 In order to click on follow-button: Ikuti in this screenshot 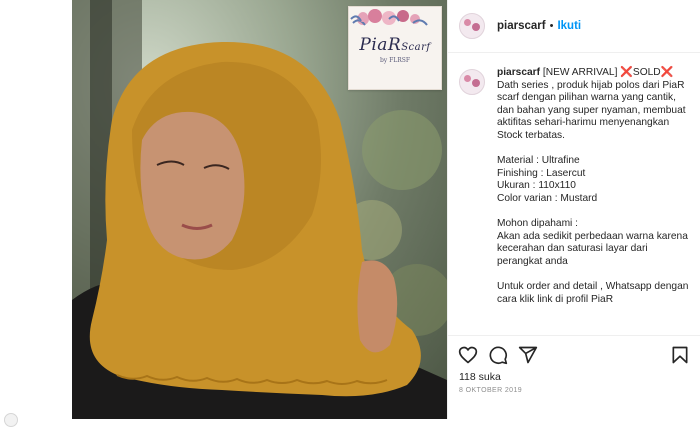, I will do `click(569, 26)`.